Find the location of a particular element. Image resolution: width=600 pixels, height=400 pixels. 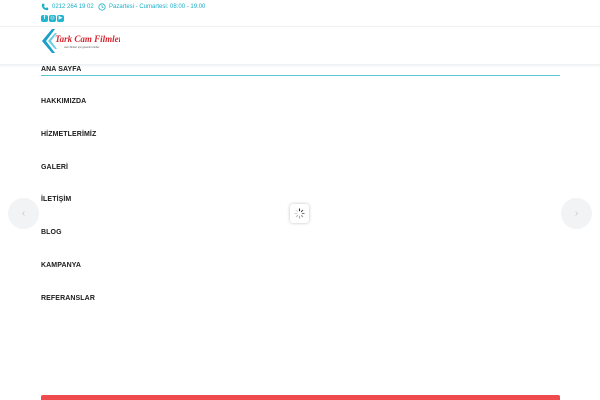

spinner-icon is located at coordinates (299, 213).